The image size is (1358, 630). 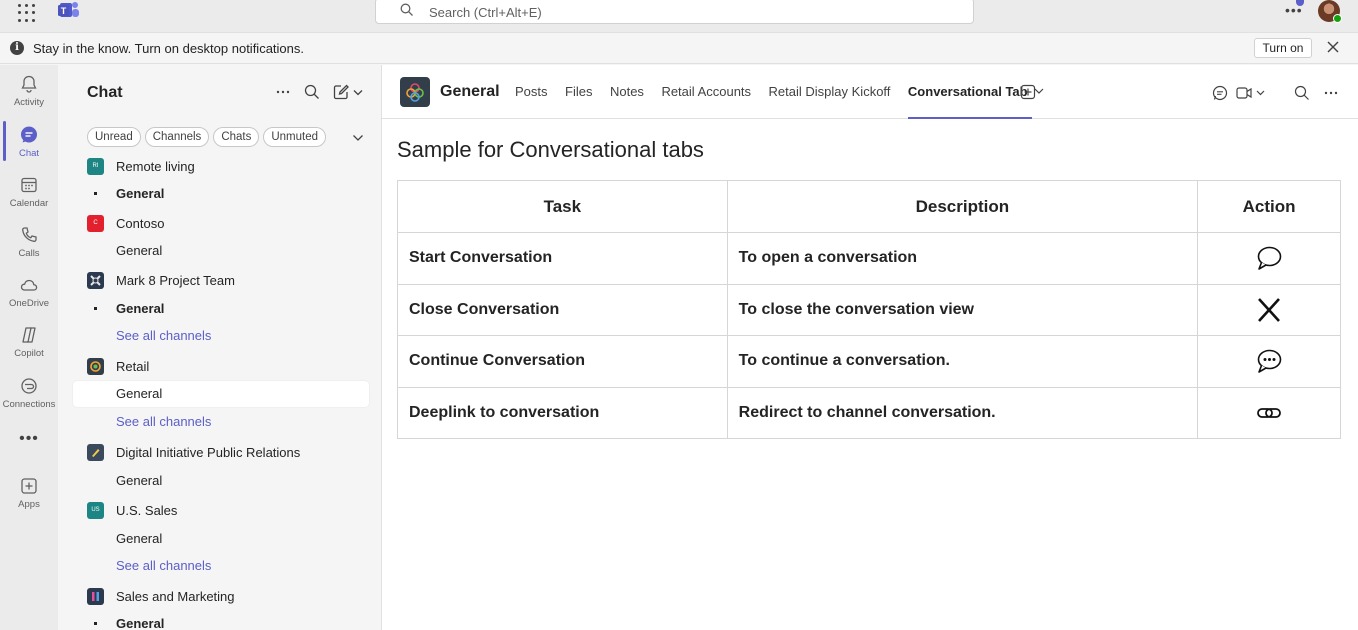 I want to click on close-x-icon, so click(x=1269, y=310).